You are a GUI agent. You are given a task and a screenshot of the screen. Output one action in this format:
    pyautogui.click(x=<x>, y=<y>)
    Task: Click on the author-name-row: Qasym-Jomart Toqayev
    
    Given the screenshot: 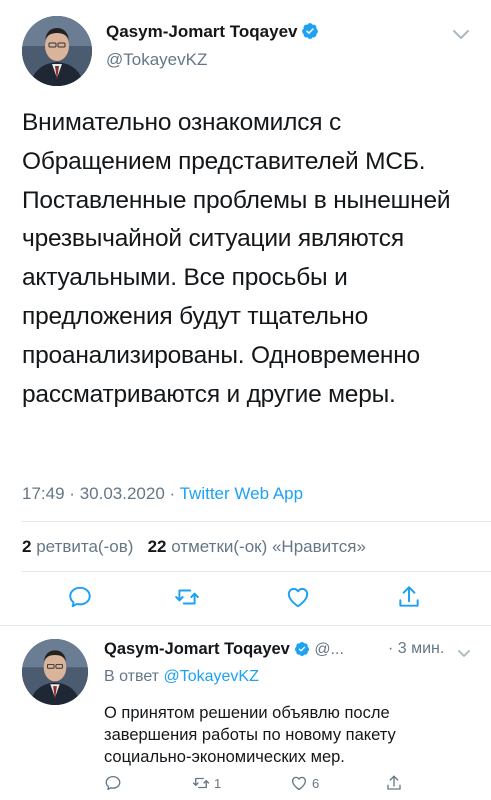 What is the action you would take?
    pyautogui.click(x=212, y=32)
    